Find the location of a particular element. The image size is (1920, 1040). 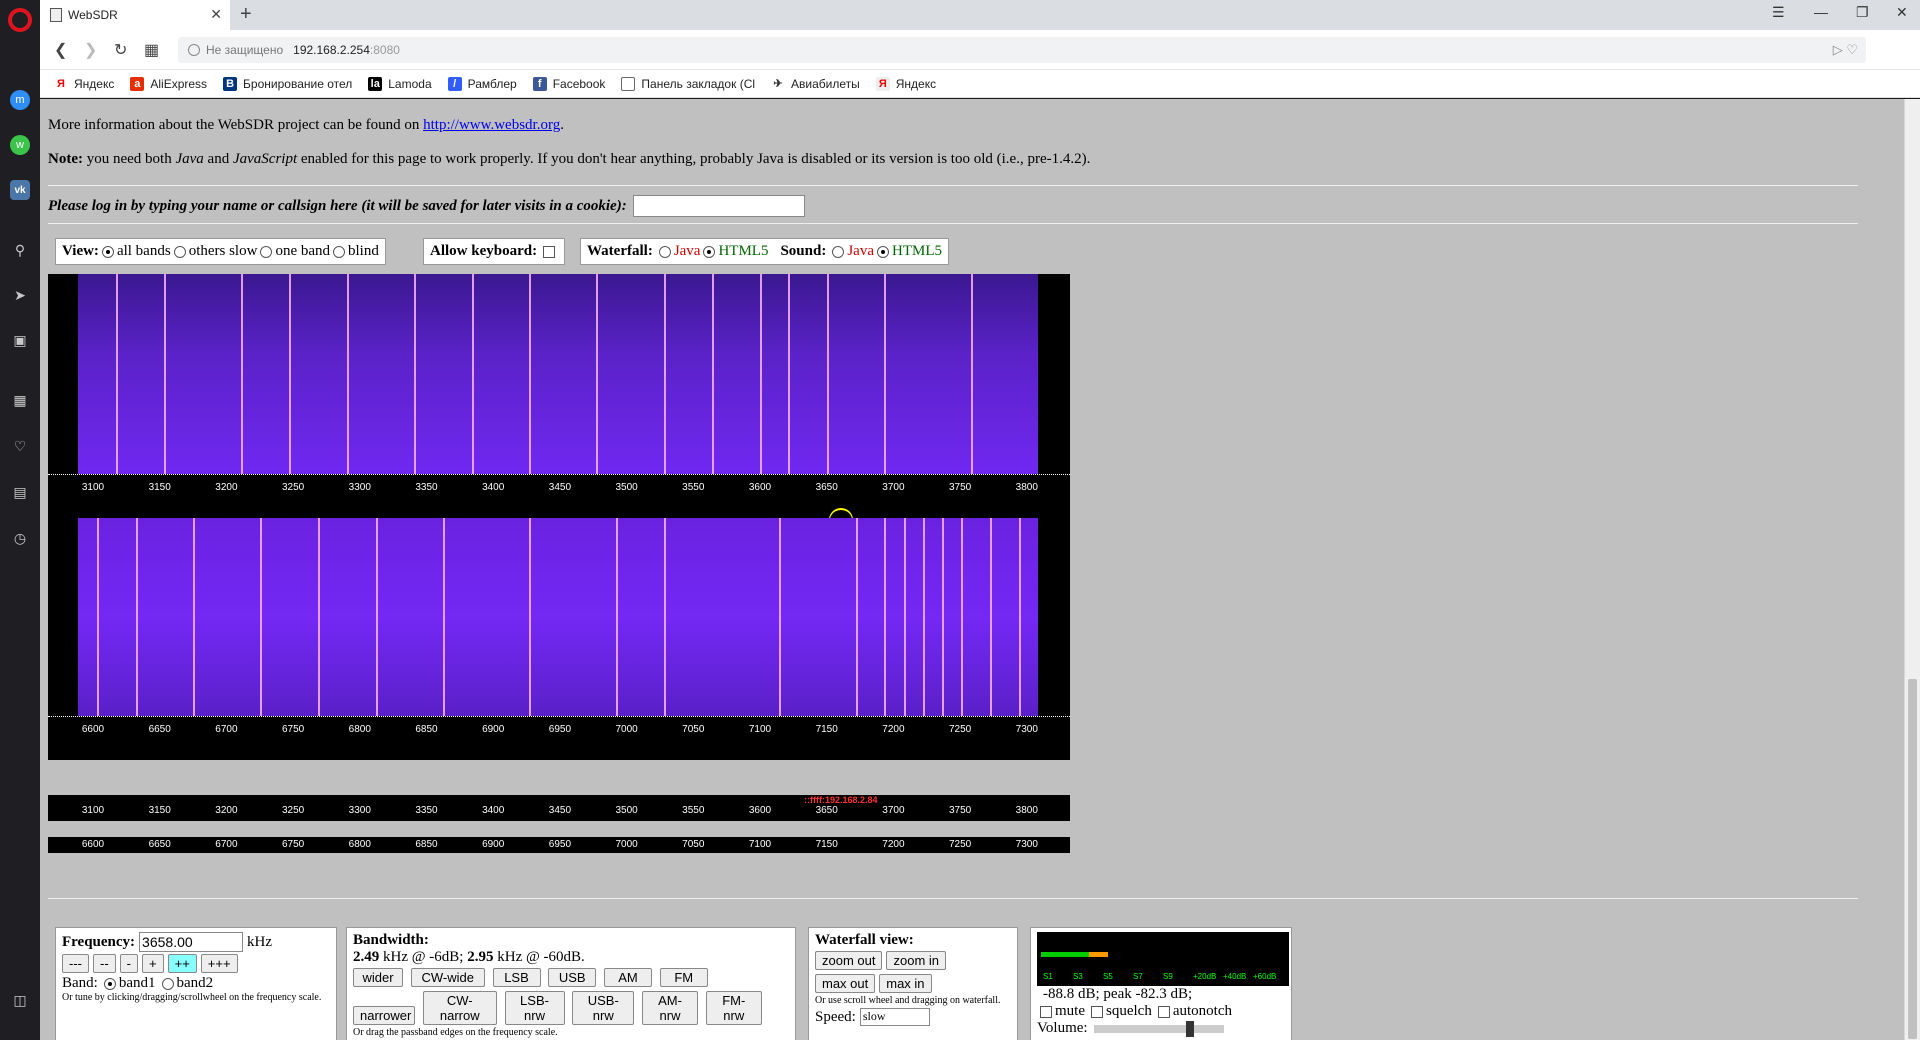

frequency-tick-label: 6900 is located at coordinates (493, 844).